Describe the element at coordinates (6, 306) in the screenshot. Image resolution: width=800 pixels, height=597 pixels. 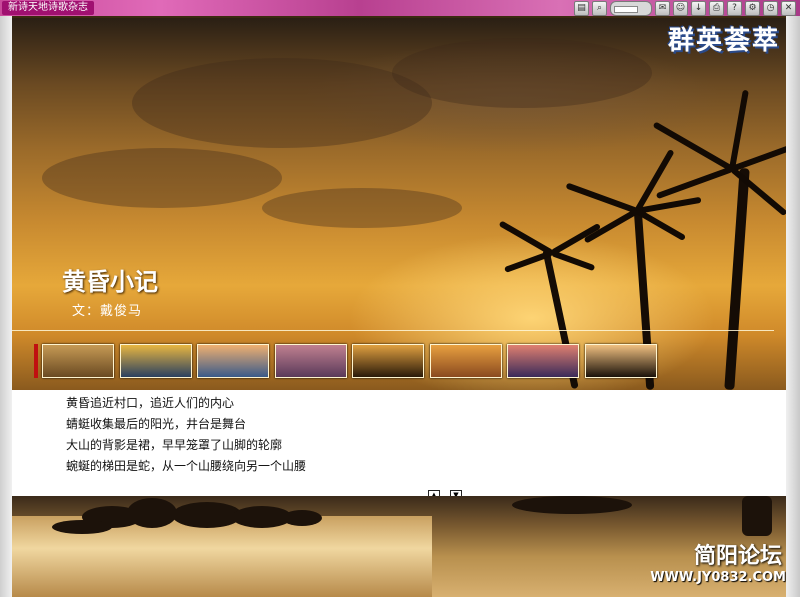
I see `left-border` at that location.